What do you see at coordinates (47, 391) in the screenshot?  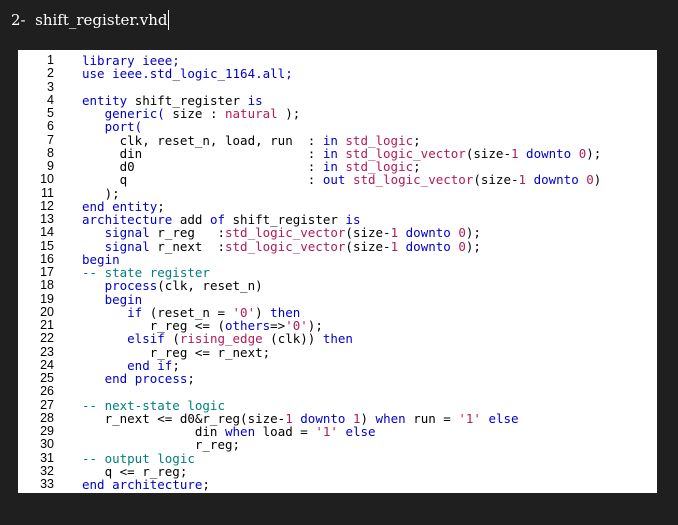 I see `line-number: 26` at bounding box center [47, 391].